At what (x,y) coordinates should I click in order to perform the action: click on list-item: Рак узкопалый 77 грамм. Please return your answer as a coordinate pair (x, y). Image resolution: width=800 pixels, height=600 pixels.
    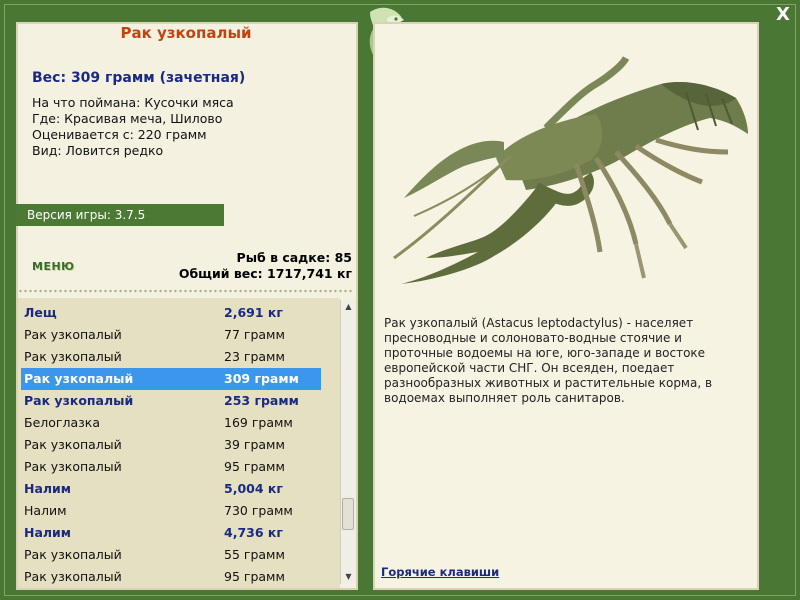
    Looking at the image, I should click on (179, 335).